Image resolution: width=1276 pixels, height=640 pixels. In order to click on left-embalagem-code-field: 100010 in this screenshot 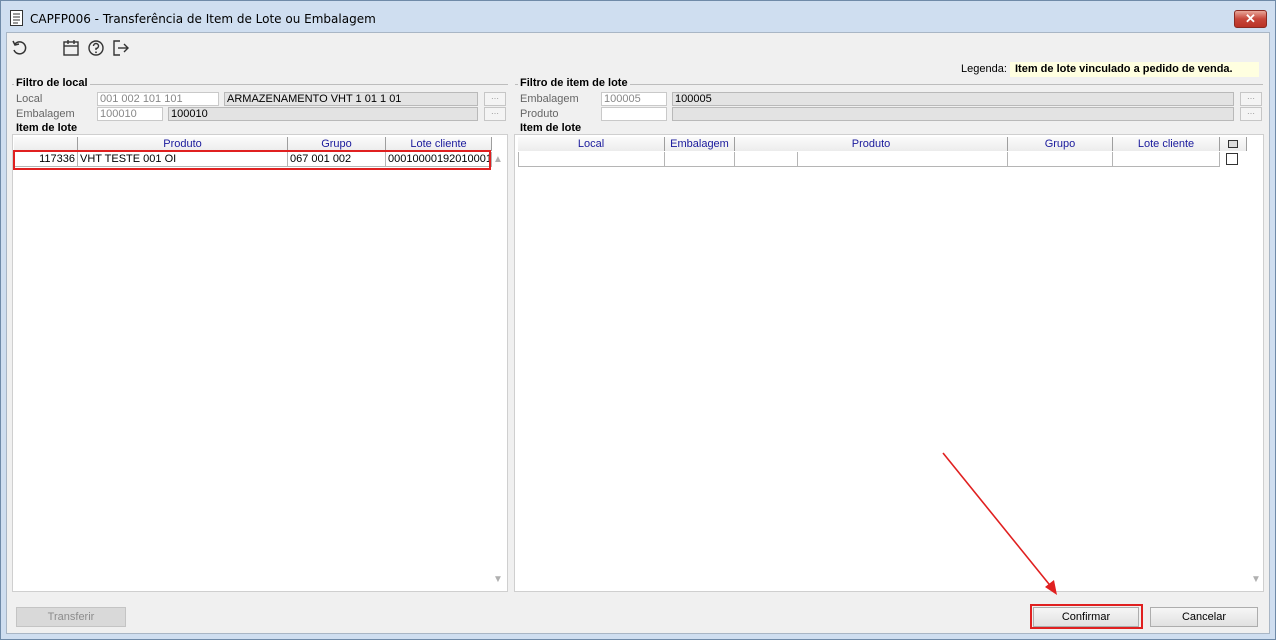, I will do `click(130, 114)`.